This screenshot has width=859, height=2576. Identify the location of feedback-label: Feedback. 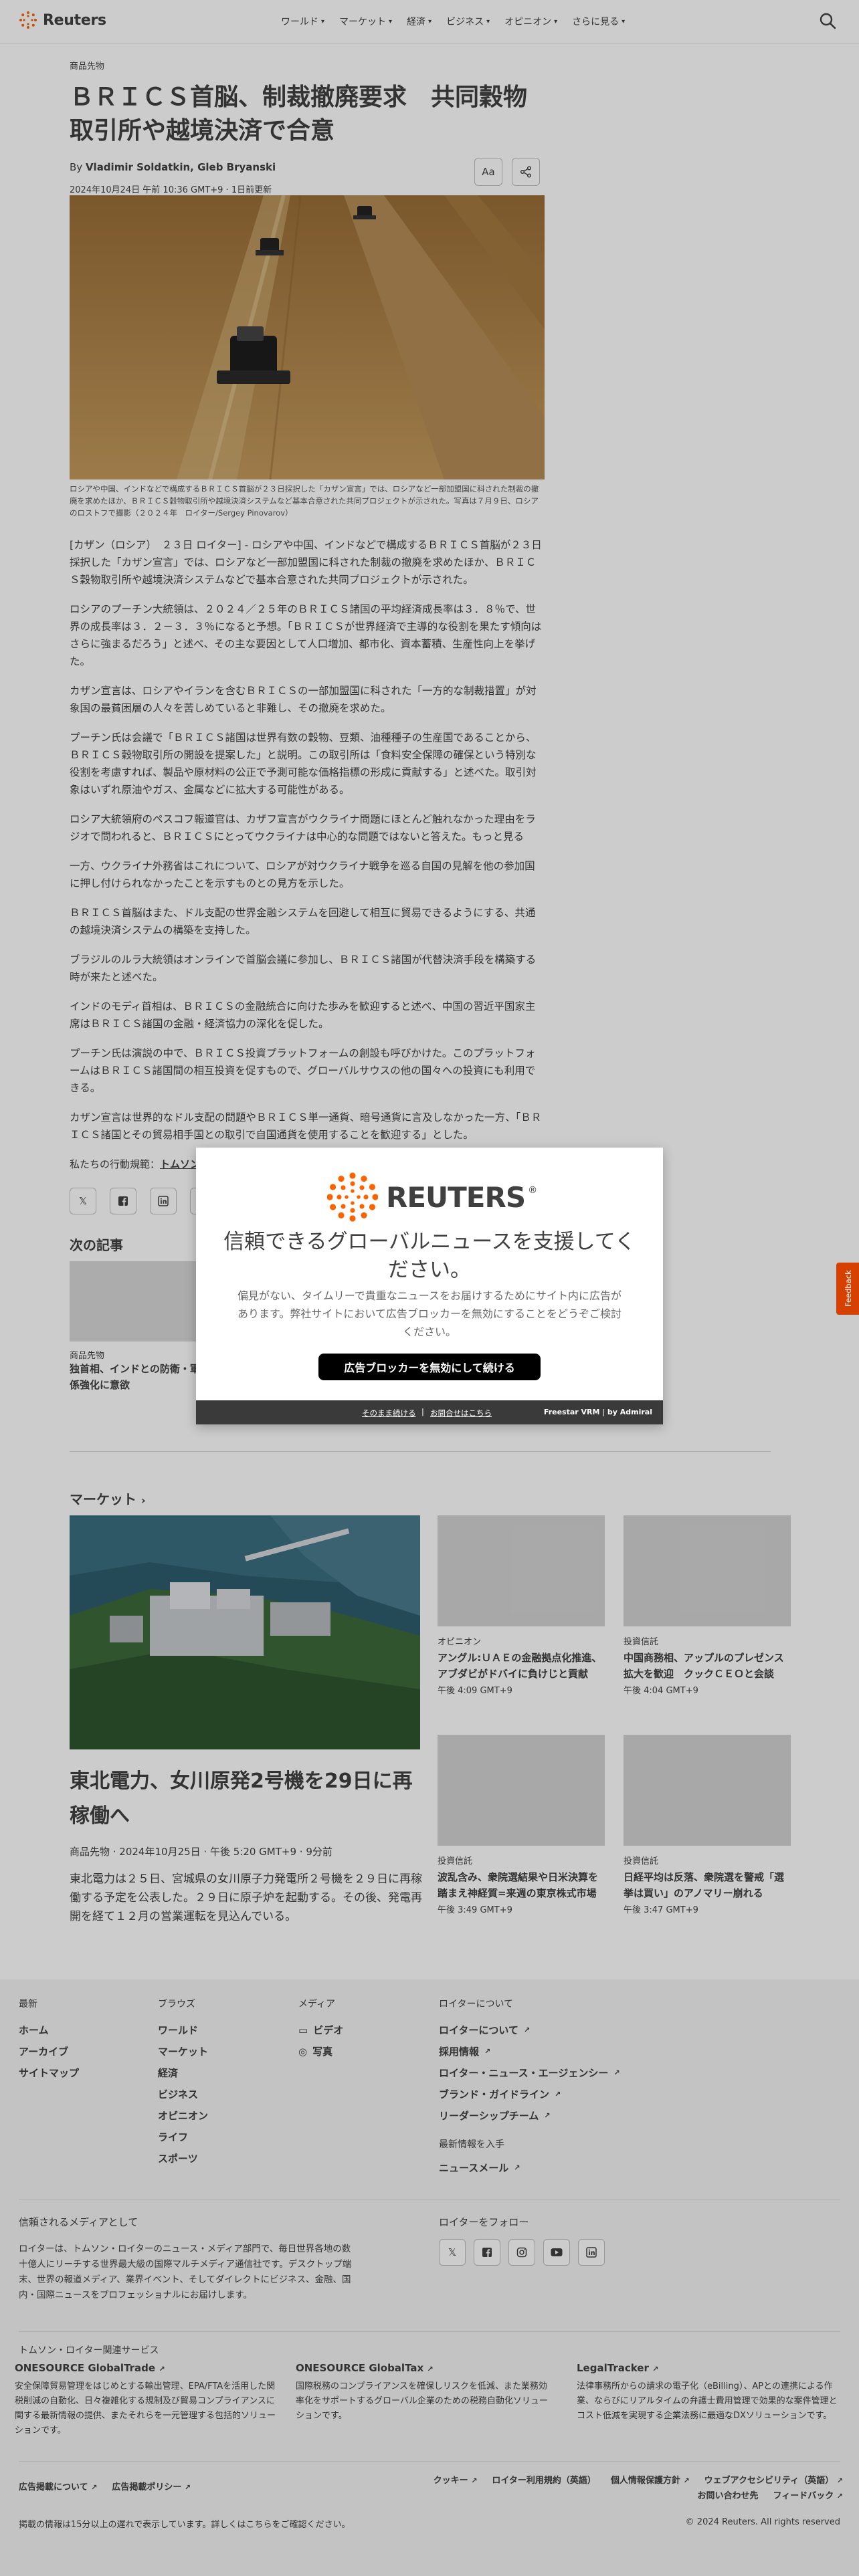
(848, 1288).